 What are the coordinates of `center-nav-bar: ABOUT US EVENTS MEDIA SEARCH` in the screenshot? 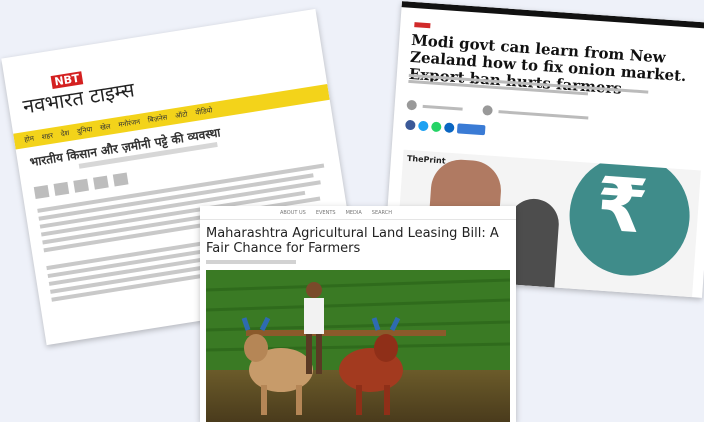 It's located at (358, 213).